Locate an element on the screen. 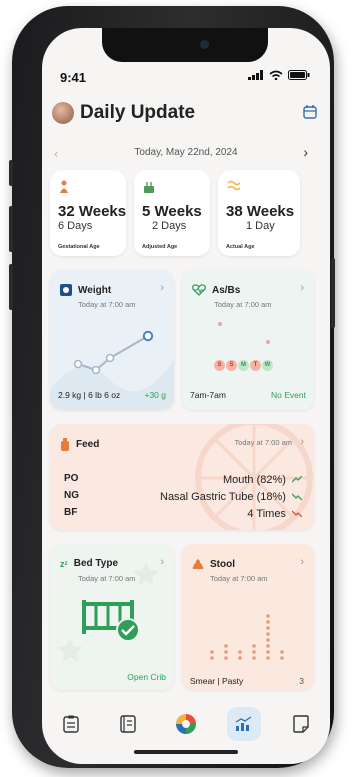  feed-type: BF is located at coordinates (71, 512).